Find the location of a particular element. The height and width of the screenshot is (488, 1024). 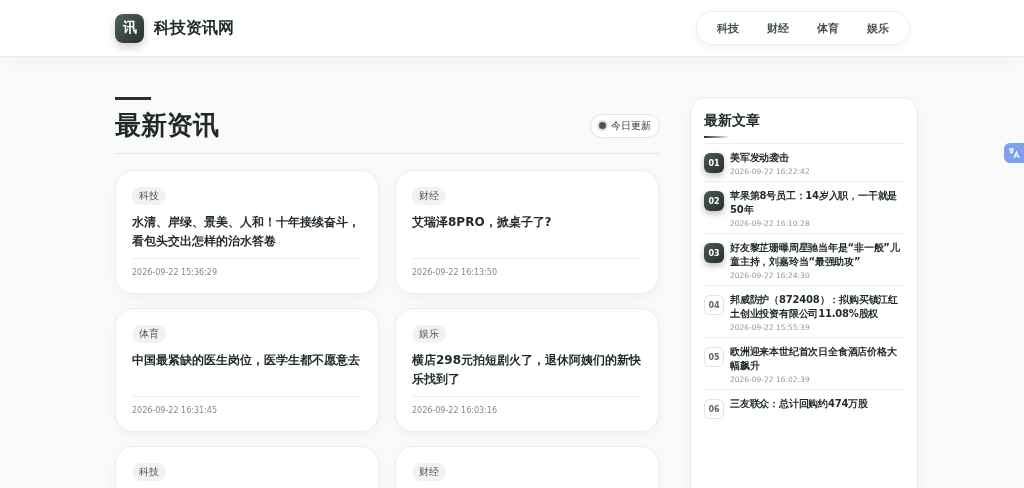

news-card: 科技 水清、岸绿、景美、人和！十年接续奋斗，看包头交出怎样的治水答卷 2026-09-22 15:36:29 is located at coordinates (247, 232).